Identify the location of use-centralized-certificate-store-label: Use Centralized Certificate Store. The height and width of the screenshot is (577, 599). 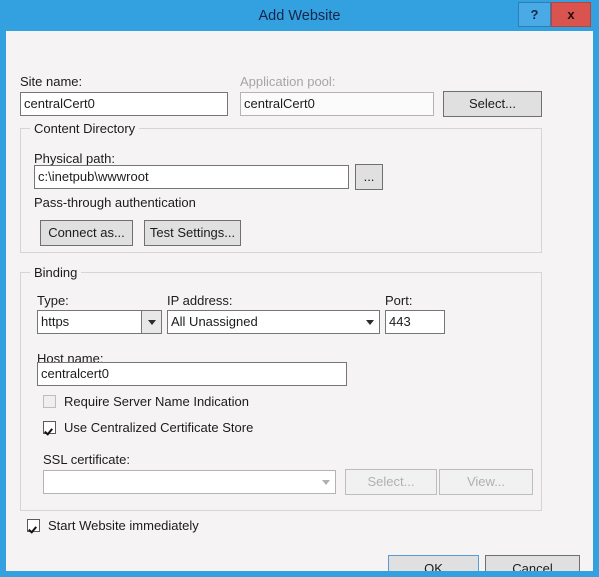
(159, 427).